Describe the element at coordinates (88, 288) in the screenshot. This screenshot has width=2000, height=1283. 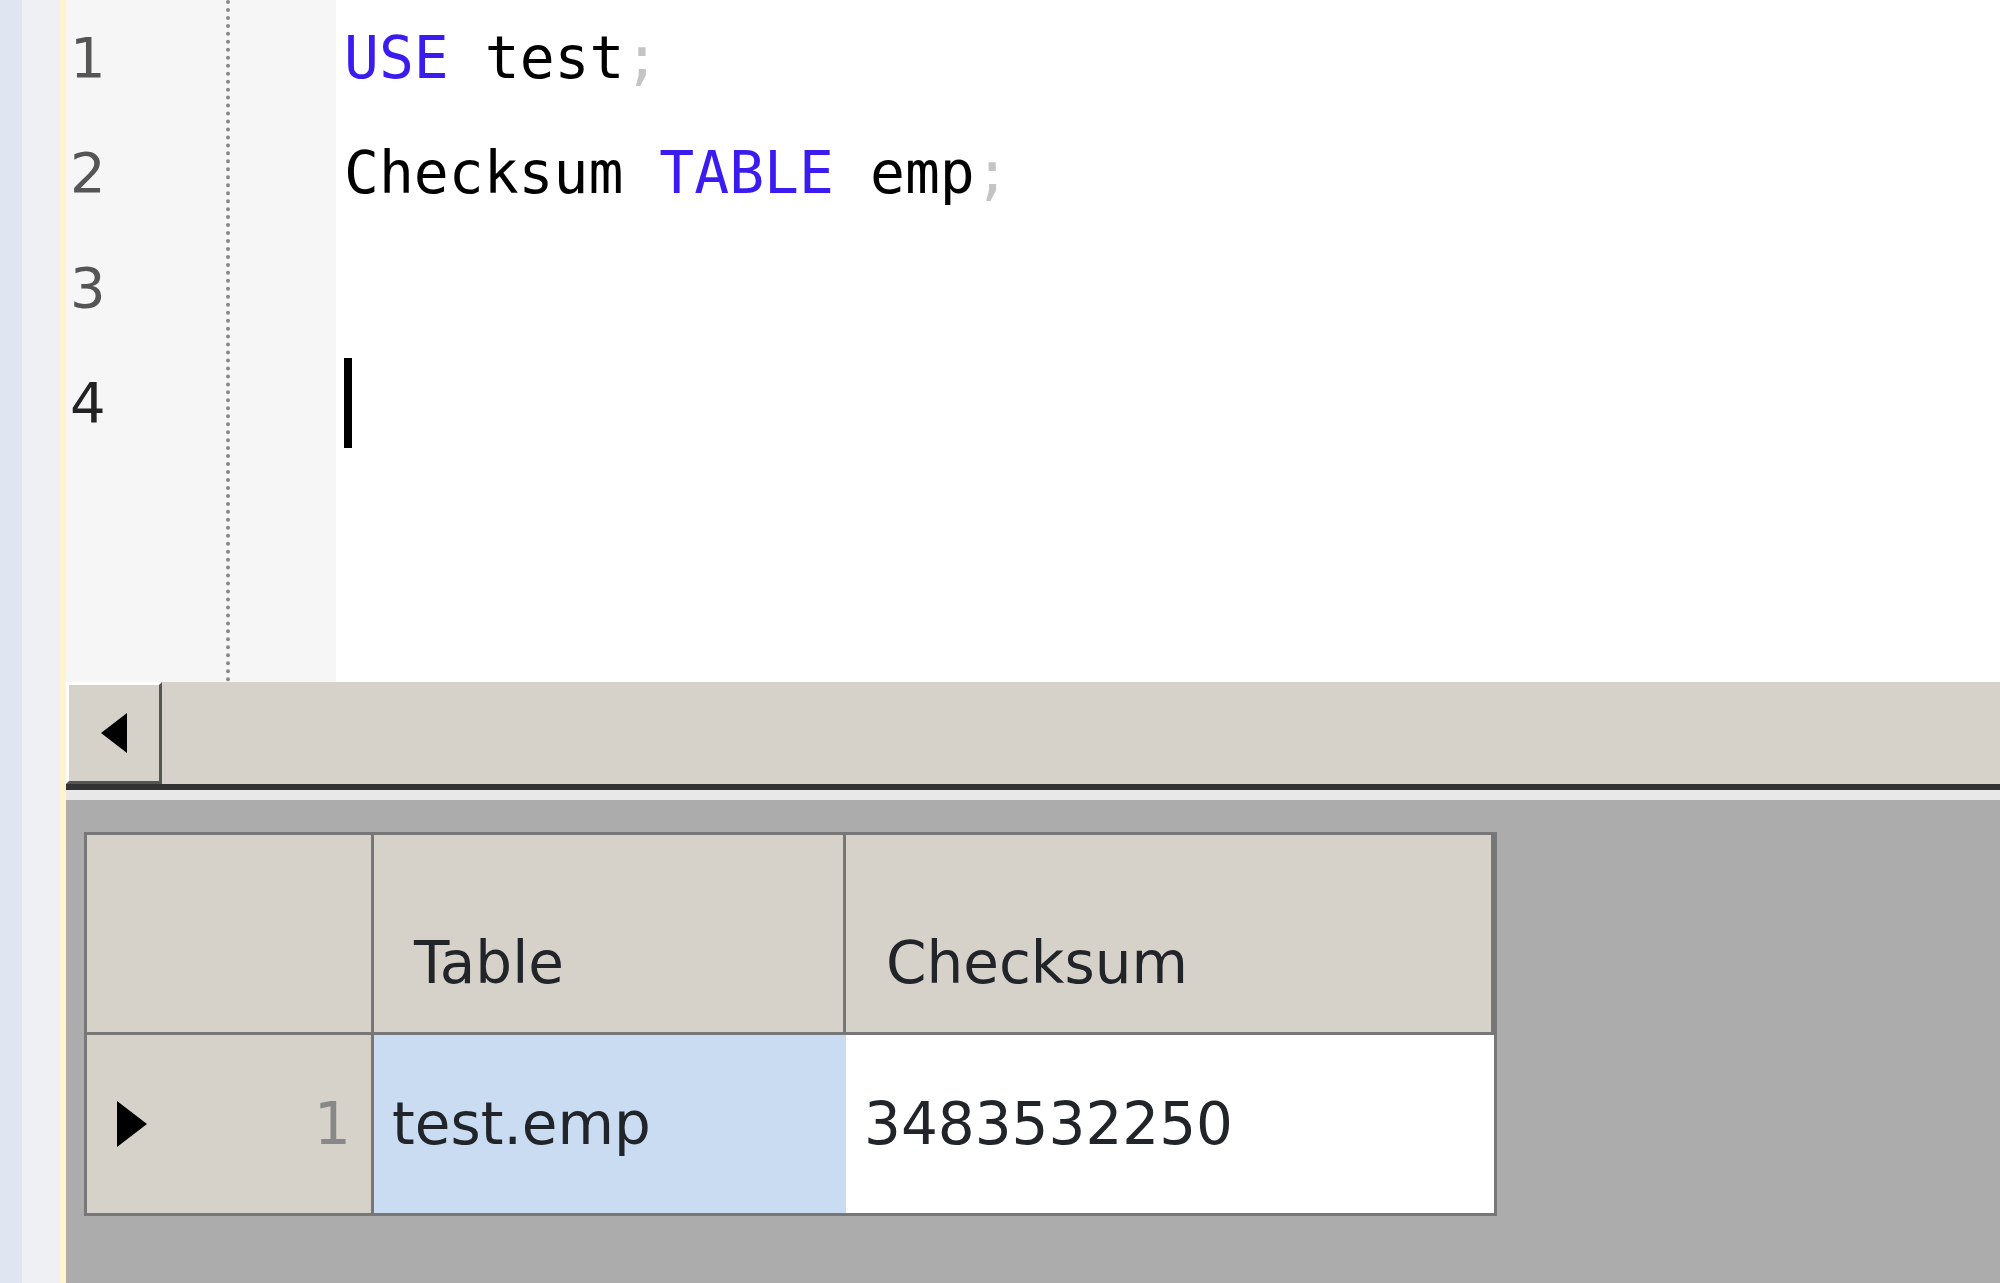
I see `line-number: 3` at that location.